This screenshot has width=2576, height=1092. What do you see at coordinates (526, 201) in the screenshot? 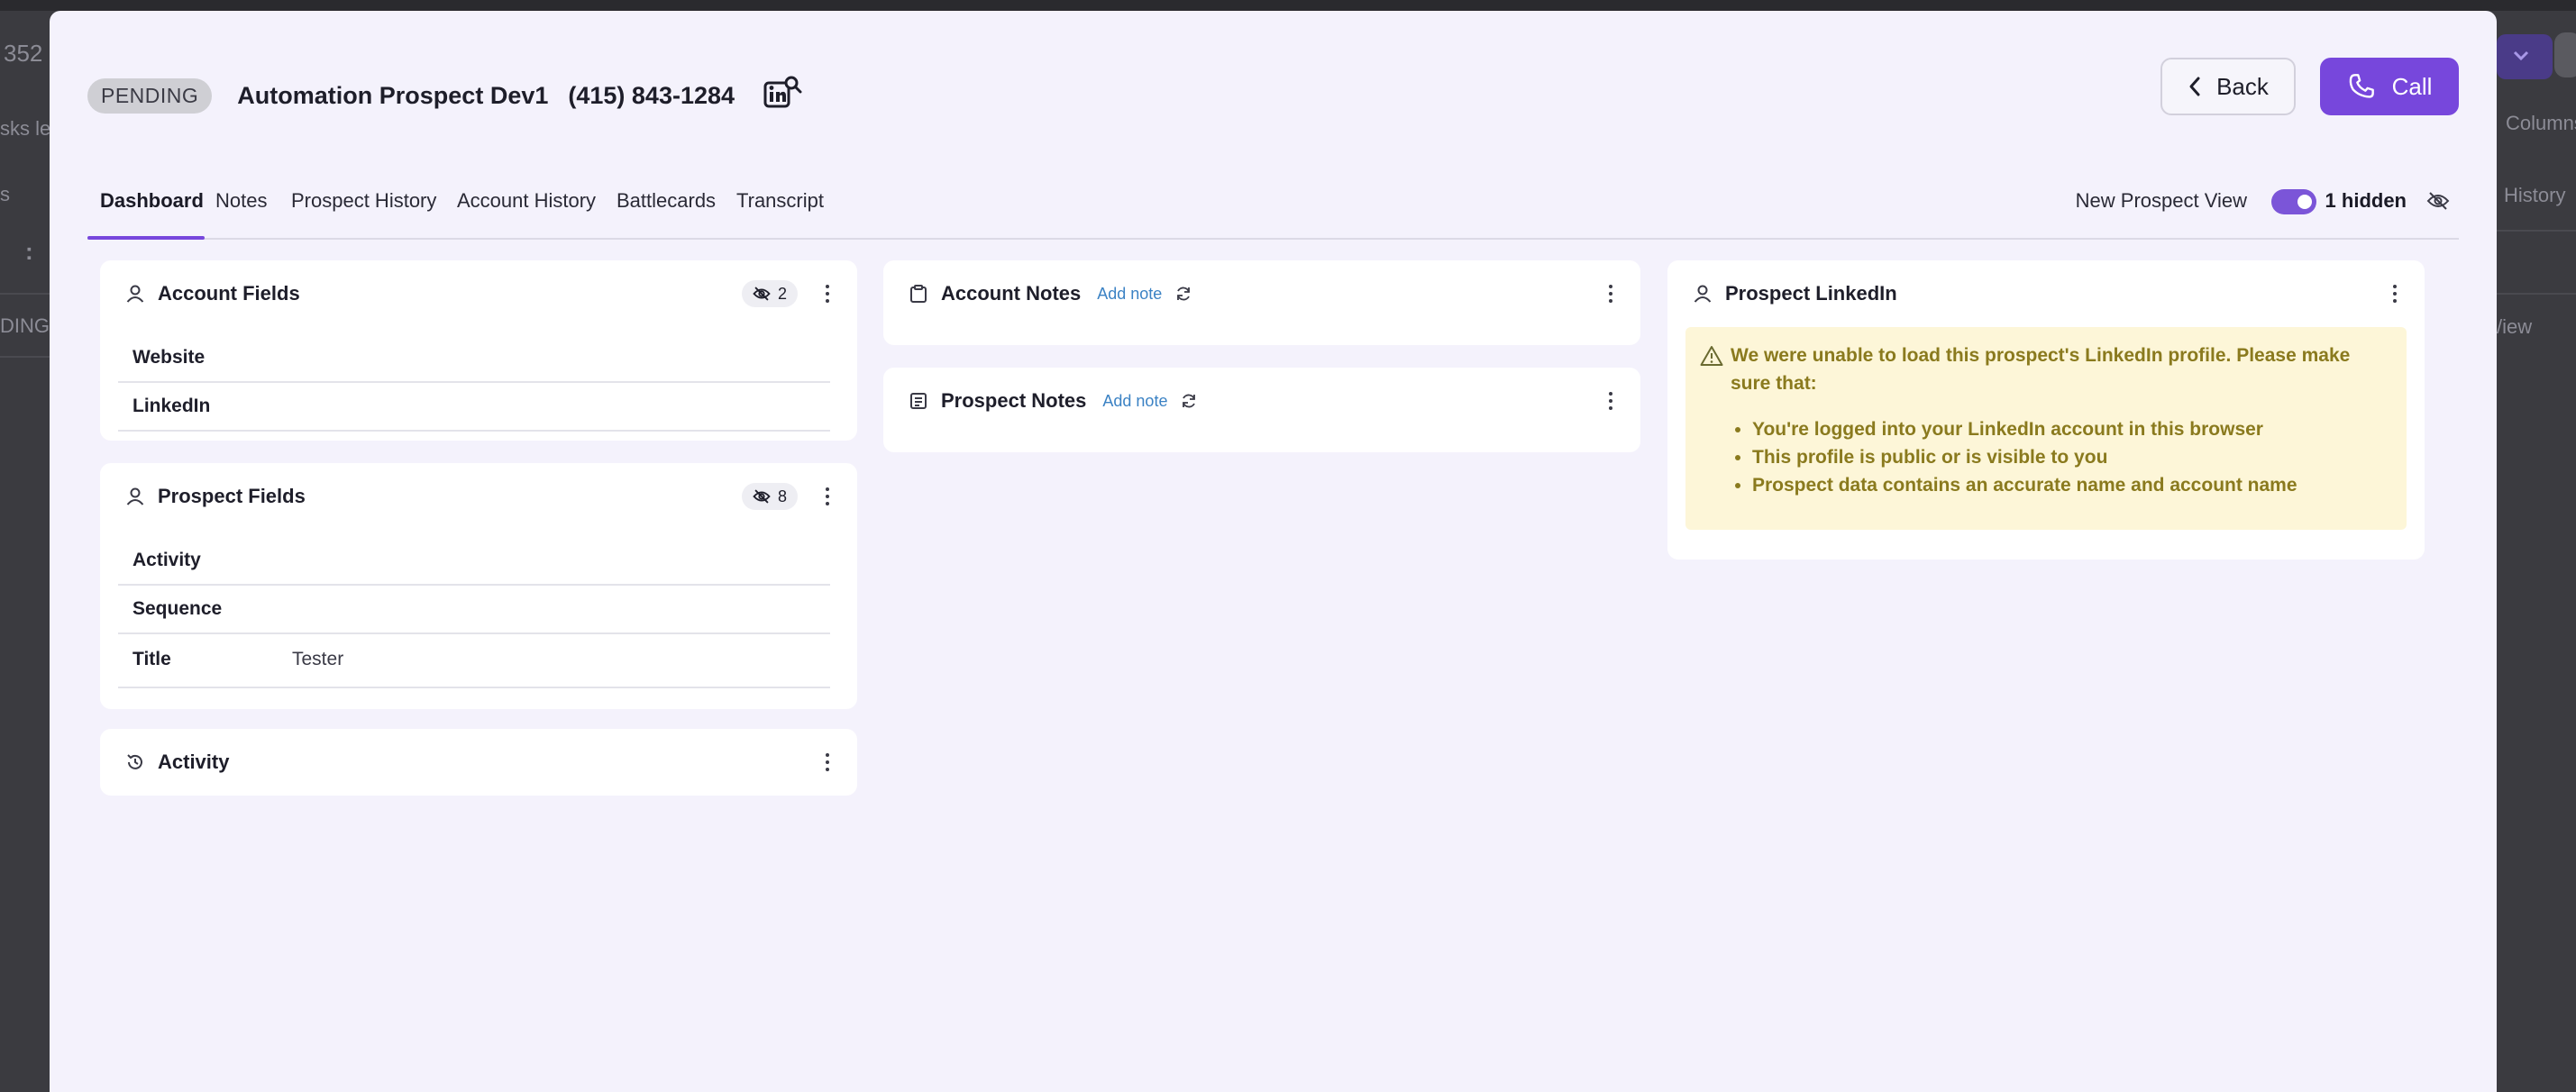
I see `tab-account-history: Account History` at bounding box center [526, 201].